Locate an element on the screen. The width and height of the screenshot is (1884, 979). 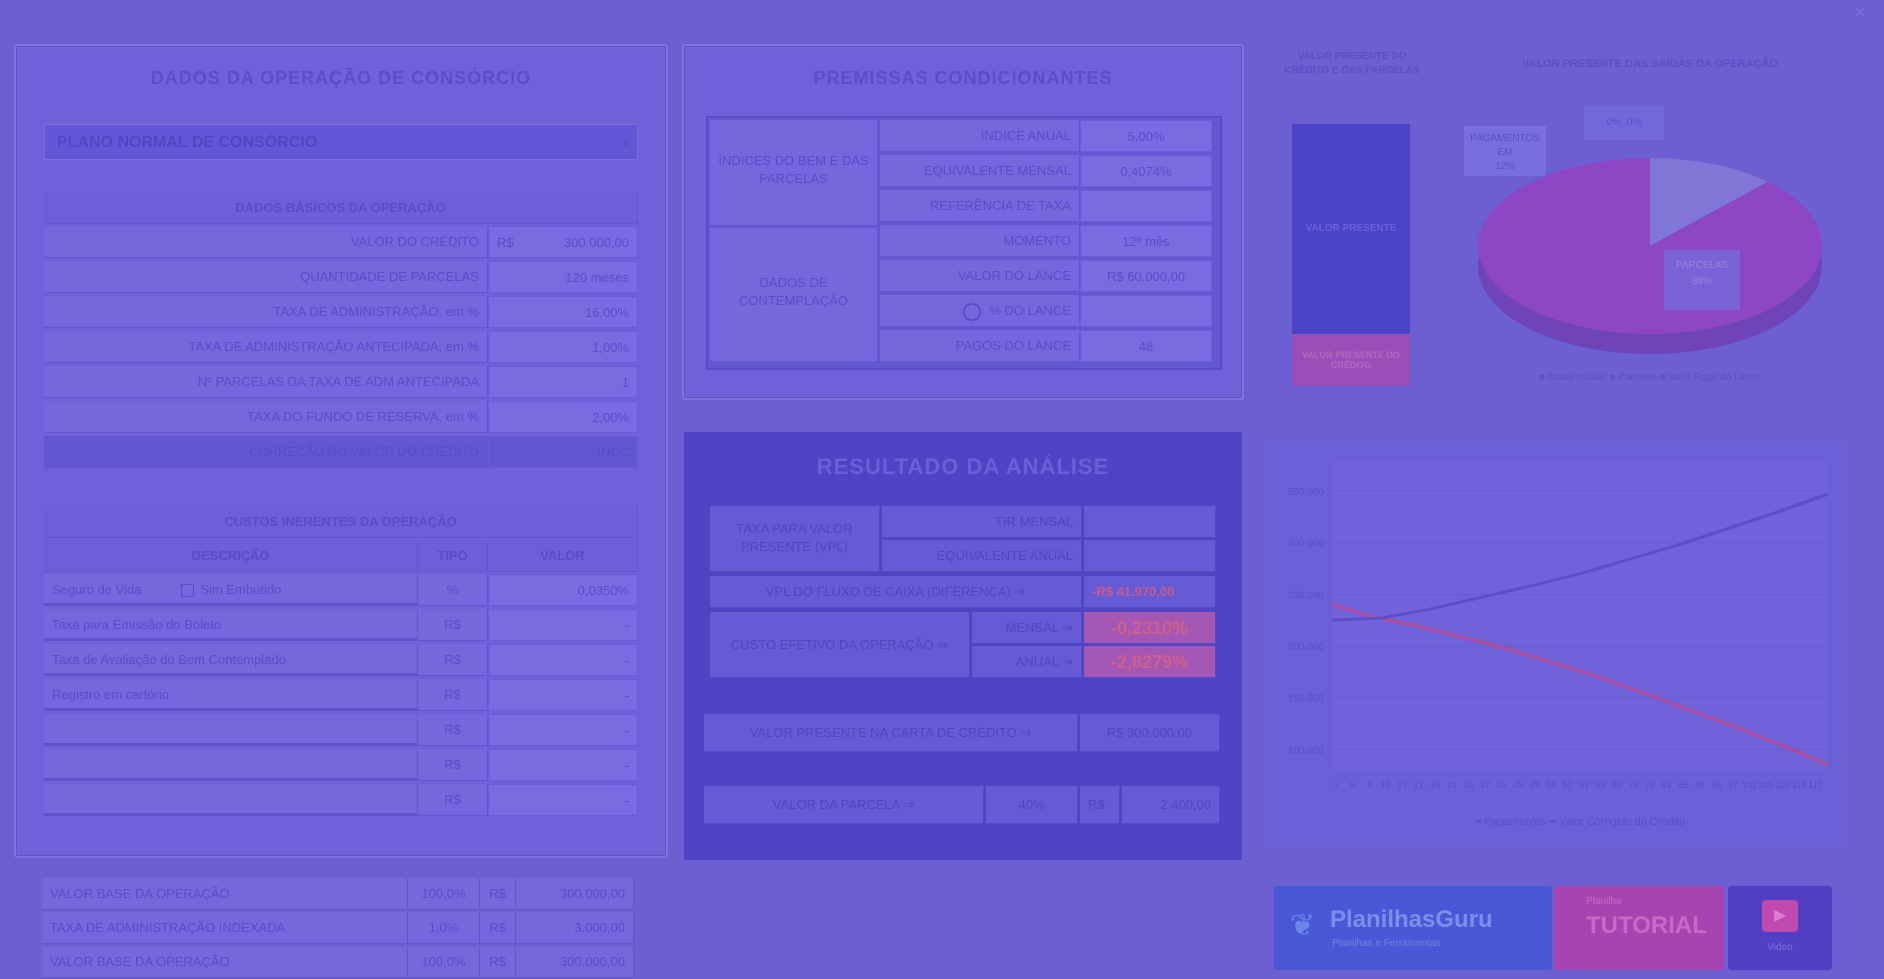
cost-row-desc: Seguro de Vida Sim Embutido is located at coordinates (231, 590).